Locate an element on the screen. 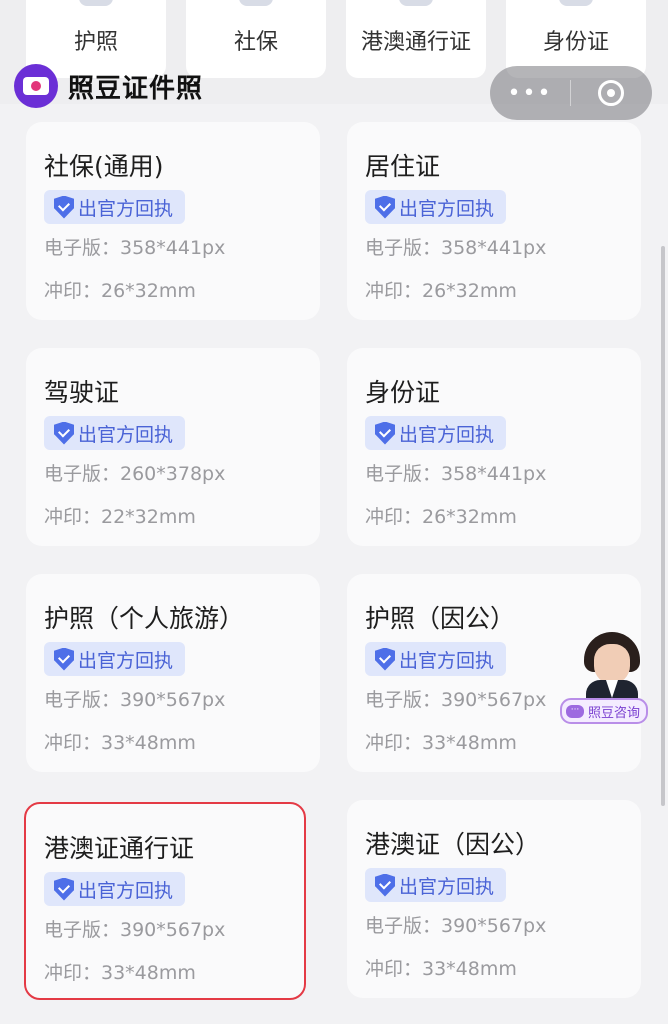  doc-card-residence-permit: 居住证 出官方回执 电子版：358*441px 冲印：26*32mm is located at coordinates (494, 221).